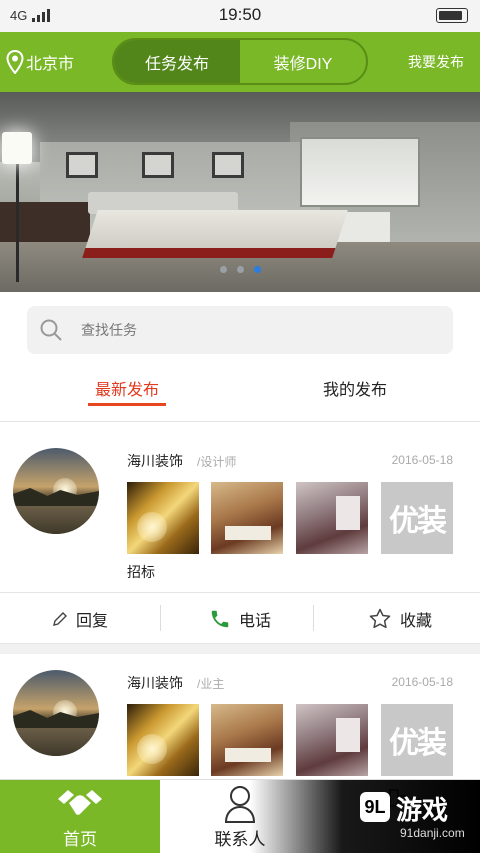 This screenshot has height=853, width=480. Describe the element at coordinates (45, 222) in the screenshot. I see `banner-dresser` at that location.